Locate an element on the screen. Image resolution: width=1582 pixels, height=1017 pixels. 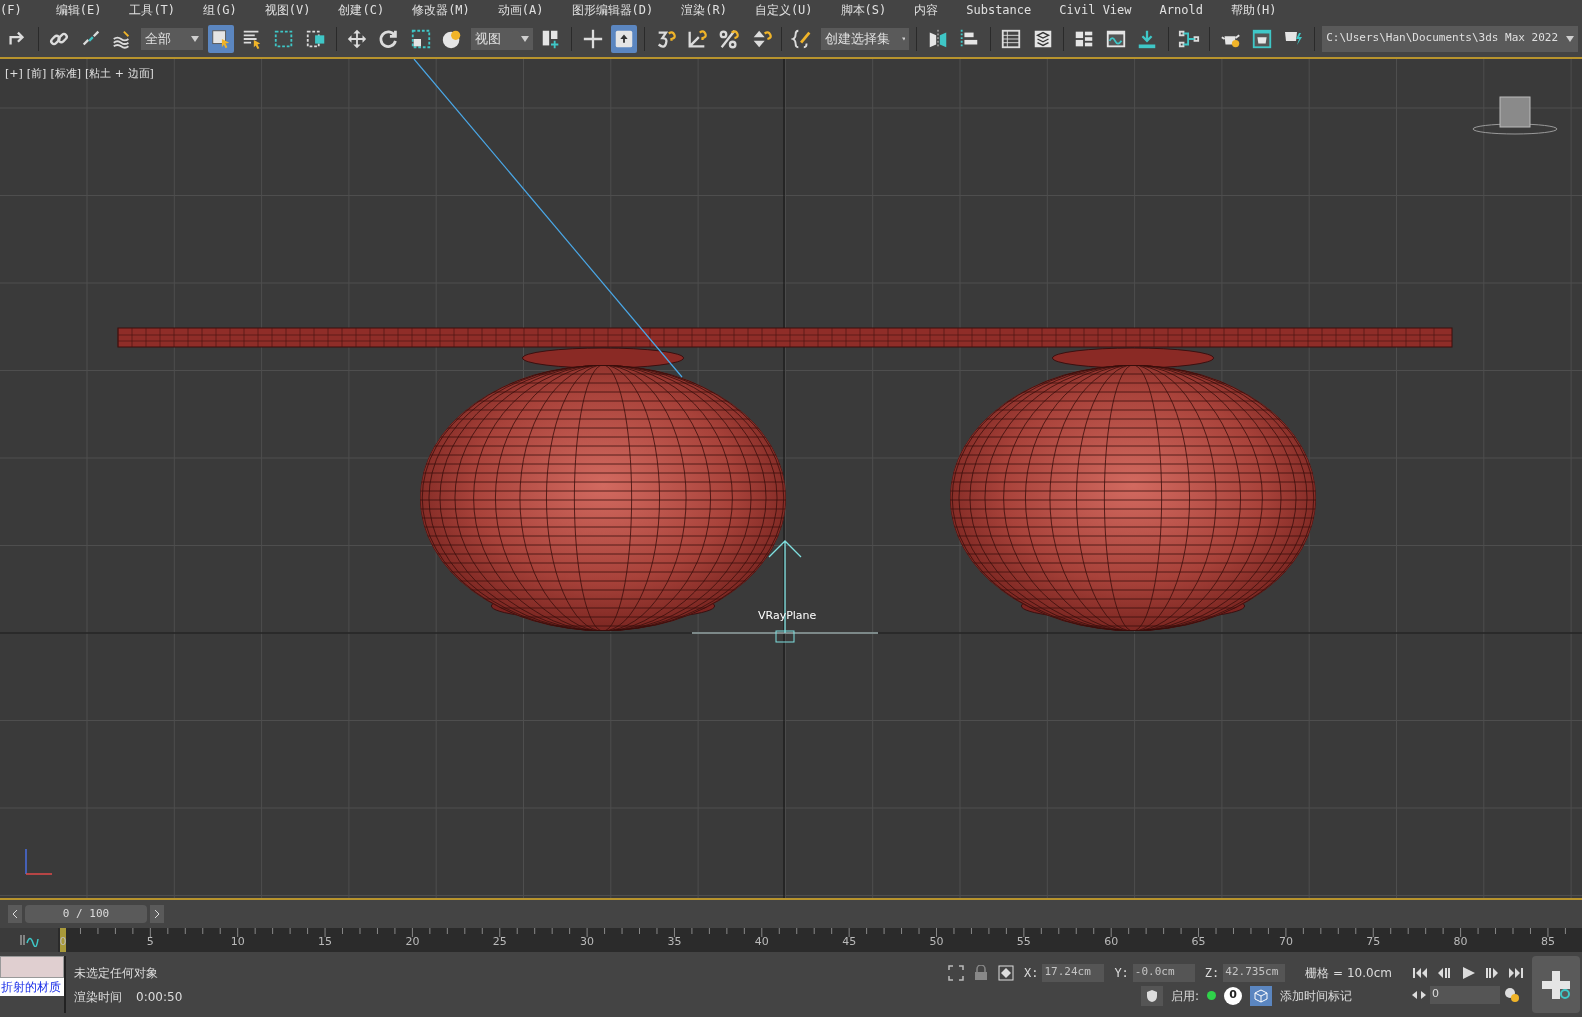
frame-number: 80 is located at coordinates (1460, 941).